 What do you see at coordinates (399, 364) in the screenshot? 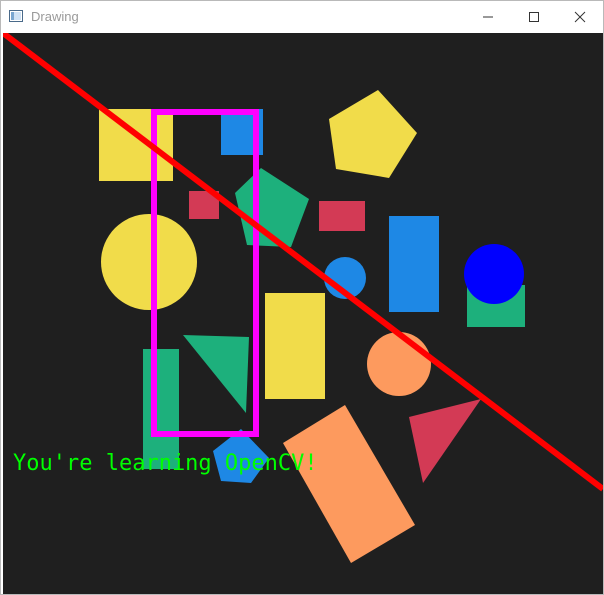
I see `orange-circle` at bounding box center [399, 364].